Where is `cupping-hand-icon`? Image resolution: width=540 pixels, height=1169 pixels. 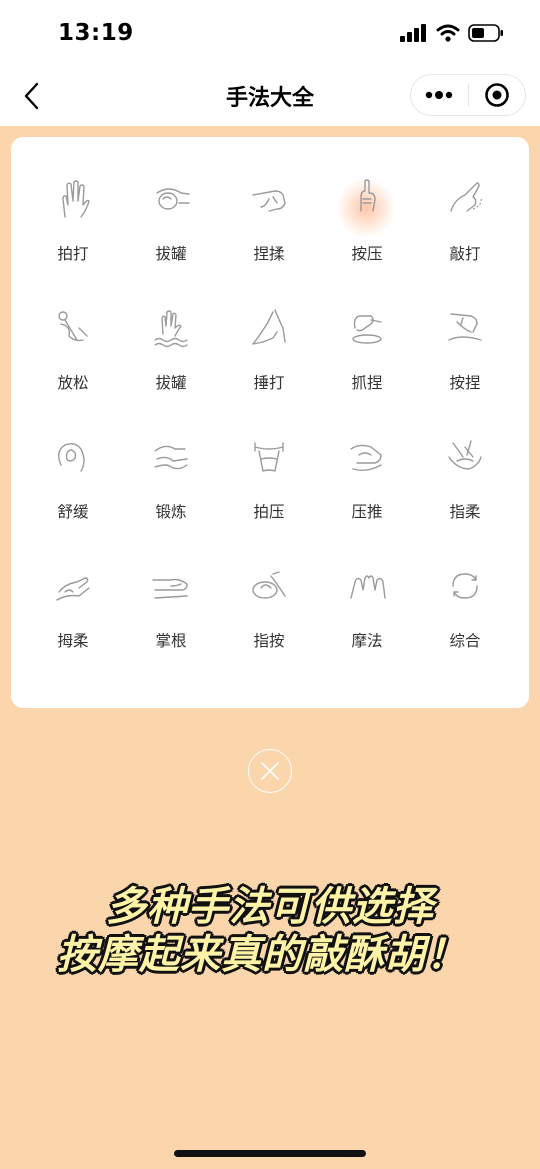 cupping-hand-icon is located at coordinates (171, 199).